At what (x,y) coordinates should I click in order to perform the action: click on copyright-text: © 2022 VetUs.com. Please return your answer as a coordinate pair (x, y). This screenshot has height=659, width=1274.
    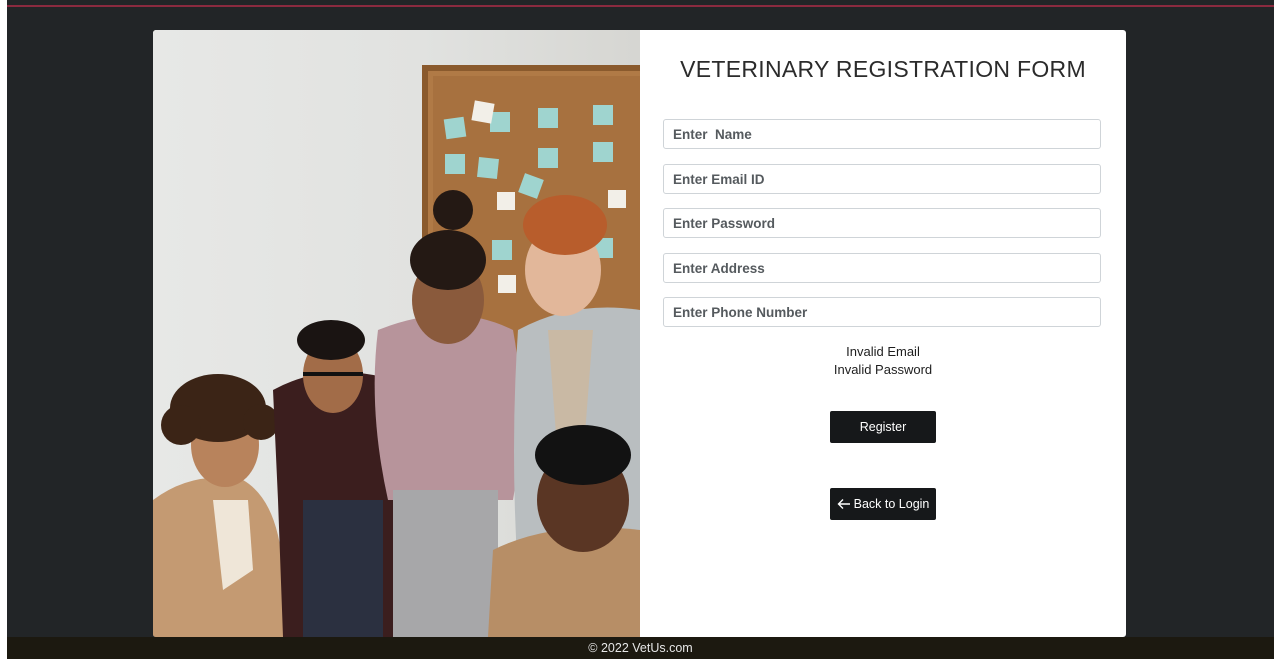
    Looking at the image, I should click on (640, 648).